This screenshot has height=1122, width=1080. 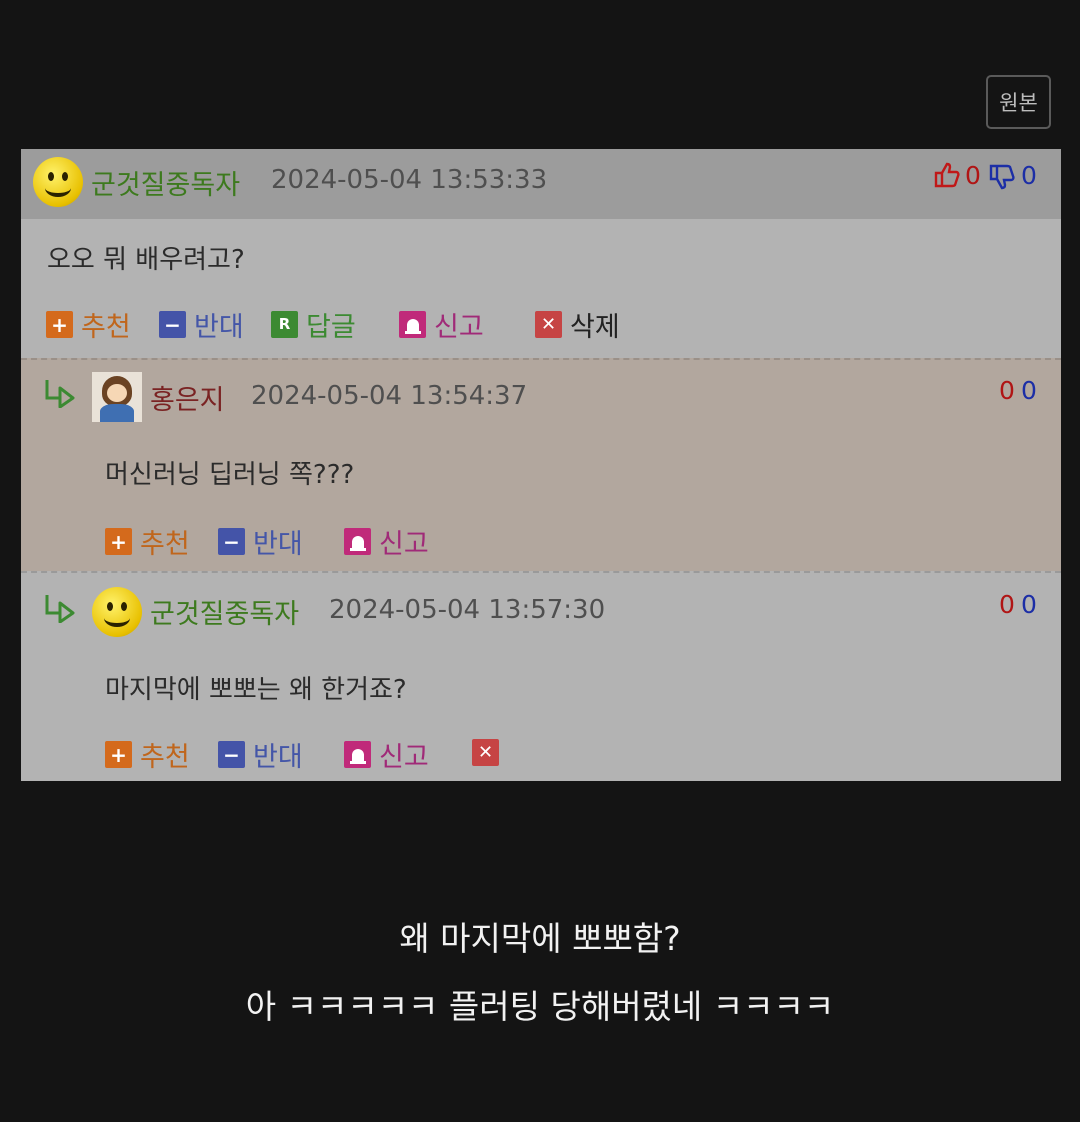 I want to click on comment-2-down-count: 0, so click(x=1029, y=390).